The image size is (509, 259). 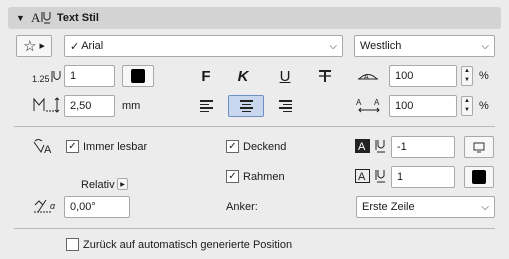 What do you see at coordinates (423, 76) in the screenshot?
I see `line-spacing-input: 100` at bounding box center [423, 76].